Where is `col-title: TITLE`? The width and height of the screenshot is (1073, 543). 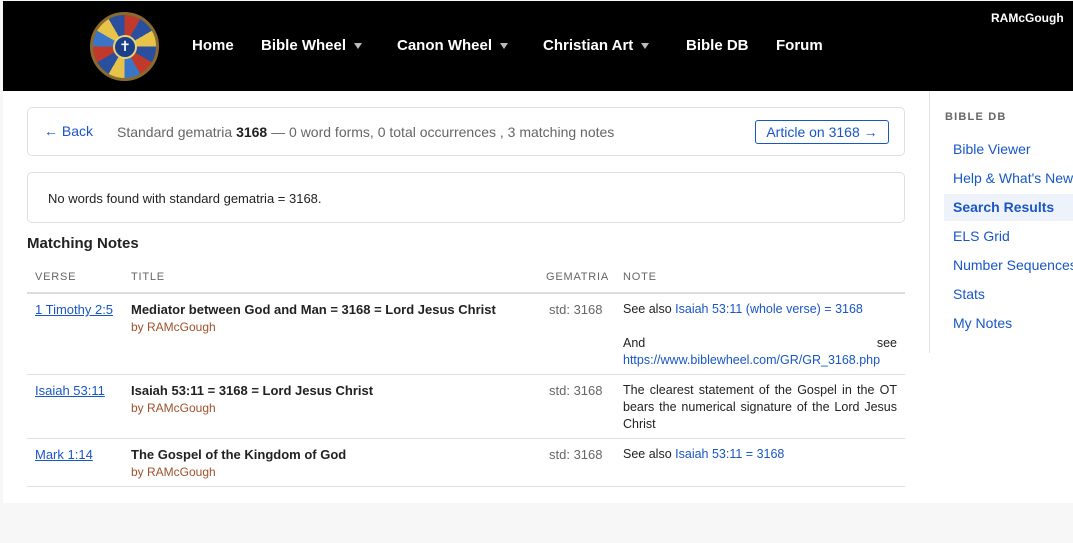 col-title: TITLE is located at coordinates (148, 277).